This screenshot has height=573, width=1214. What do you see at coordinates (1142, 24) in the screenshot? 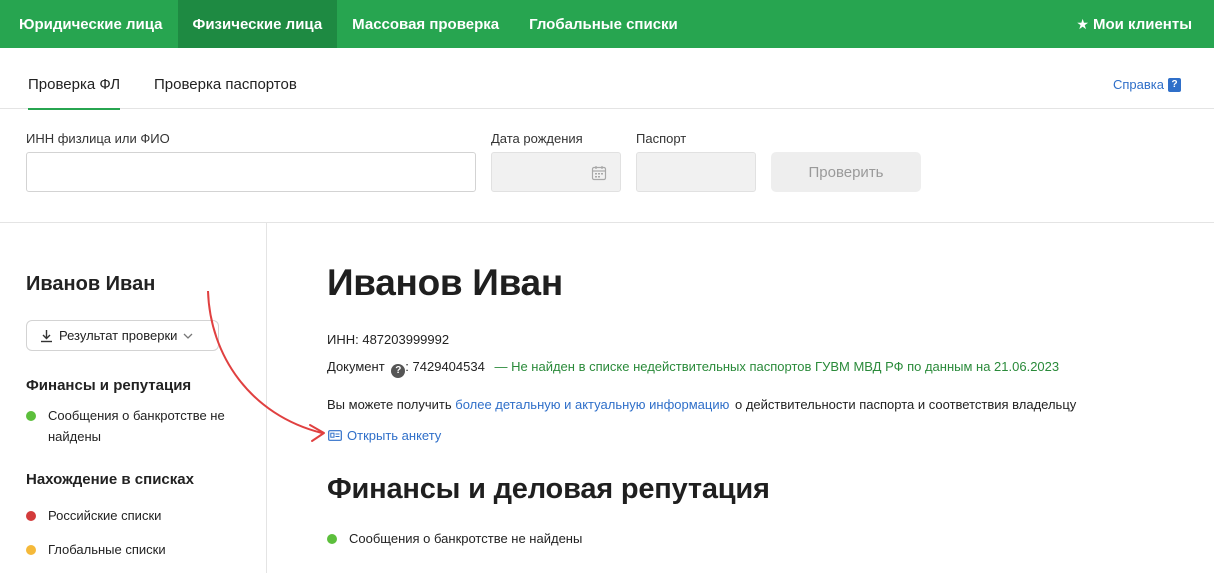
I see `my-clients-label: Мои клиенты` at bounding box center [1142, 24].